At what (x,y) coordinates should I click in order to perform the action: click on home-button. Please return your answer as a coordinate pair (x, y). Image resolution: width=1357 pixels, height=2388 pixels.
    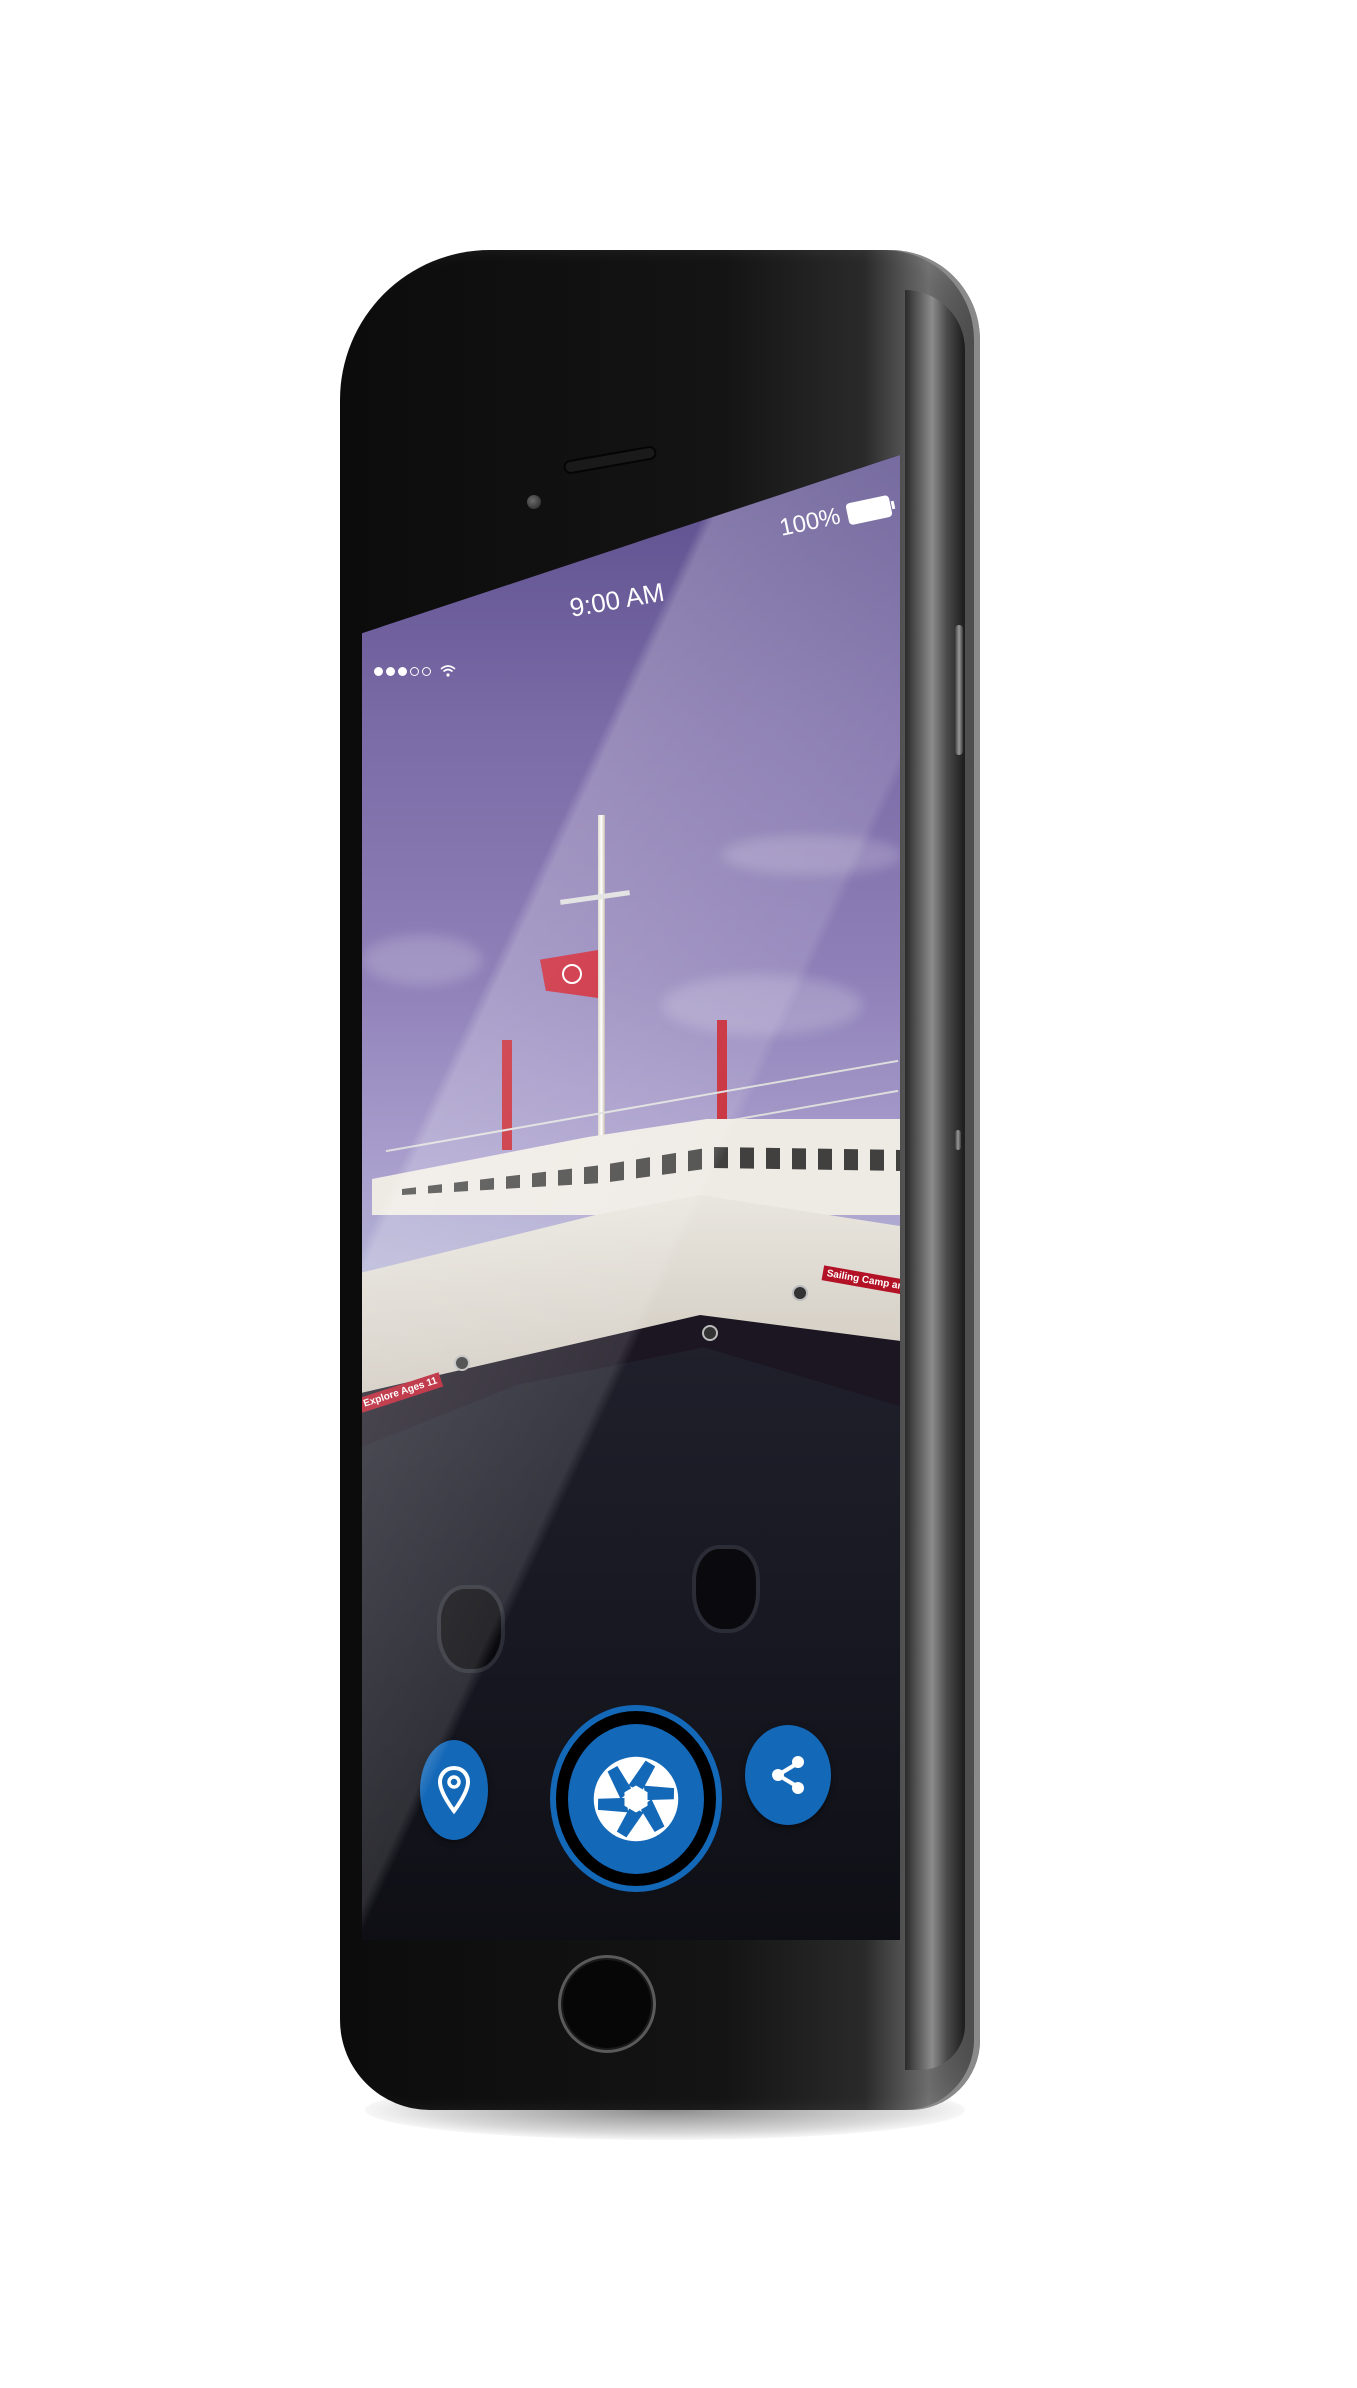
    Looking at the image, I should click on (607, 2004).